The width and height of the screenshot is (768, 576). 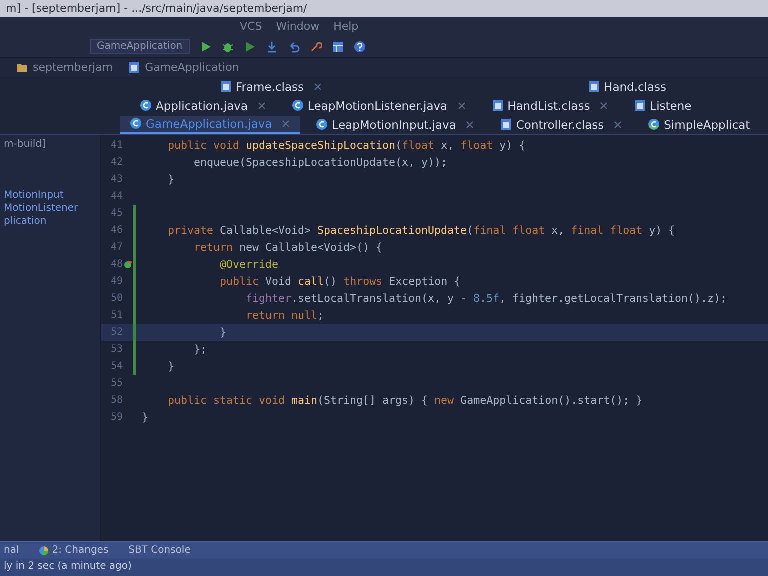 I want to click on code-line: };, so click(x=200, y=349).